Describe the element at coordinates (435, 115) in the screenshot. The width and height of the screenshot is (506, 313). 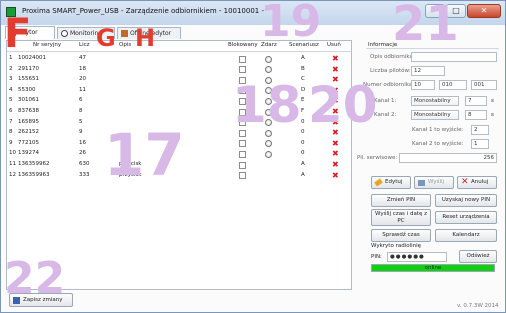
I see `kanal2-mode-select: Monostabilny` at that location.